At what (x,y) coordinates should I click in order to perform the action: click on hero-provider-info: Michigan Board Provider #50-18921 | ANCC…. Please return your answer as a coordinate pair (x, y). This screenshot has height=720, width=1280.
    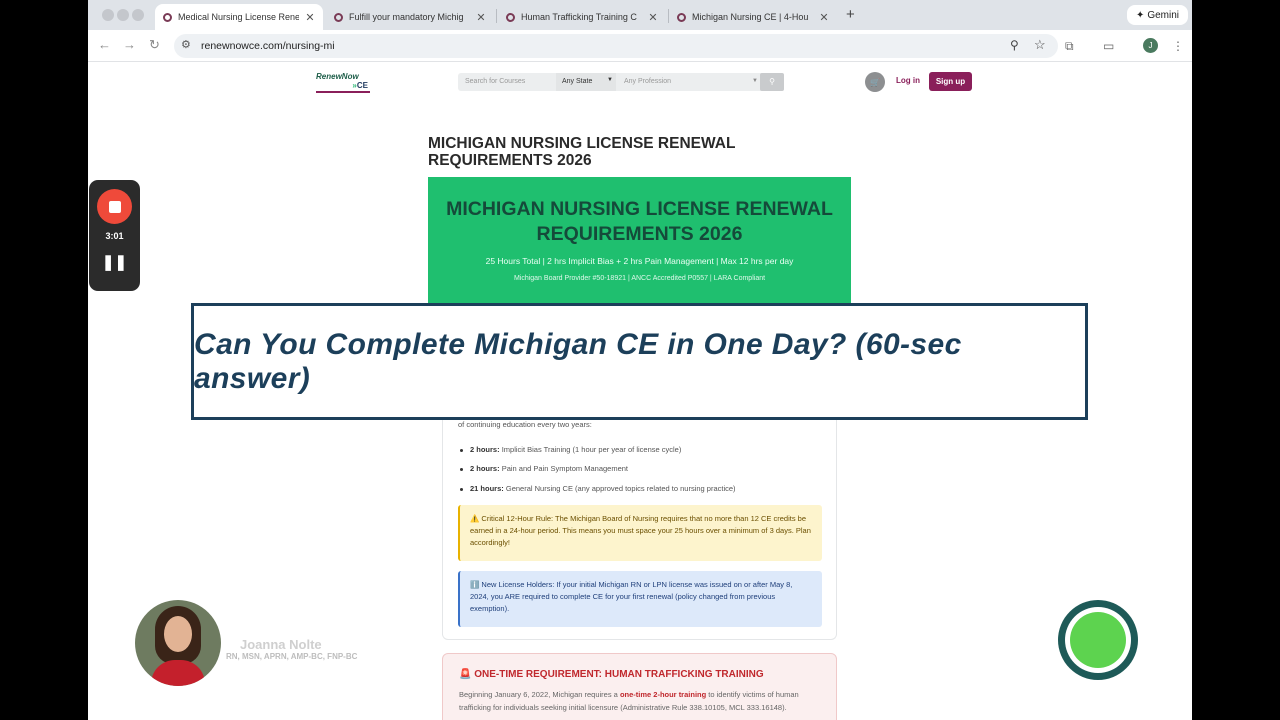
    Looking at the image, I should click on (639, 278).